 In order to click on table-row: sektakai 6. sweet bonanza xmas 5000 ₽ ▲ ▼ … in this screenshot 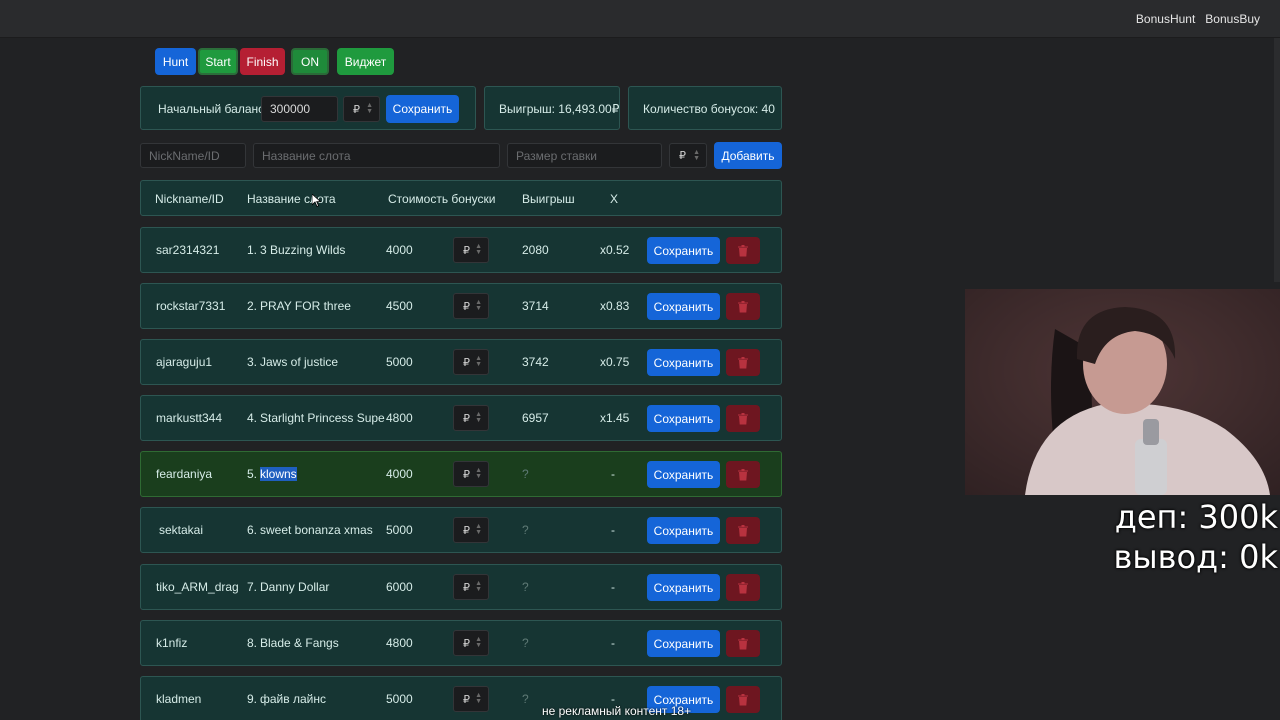, I will do `click(461, 530)`.